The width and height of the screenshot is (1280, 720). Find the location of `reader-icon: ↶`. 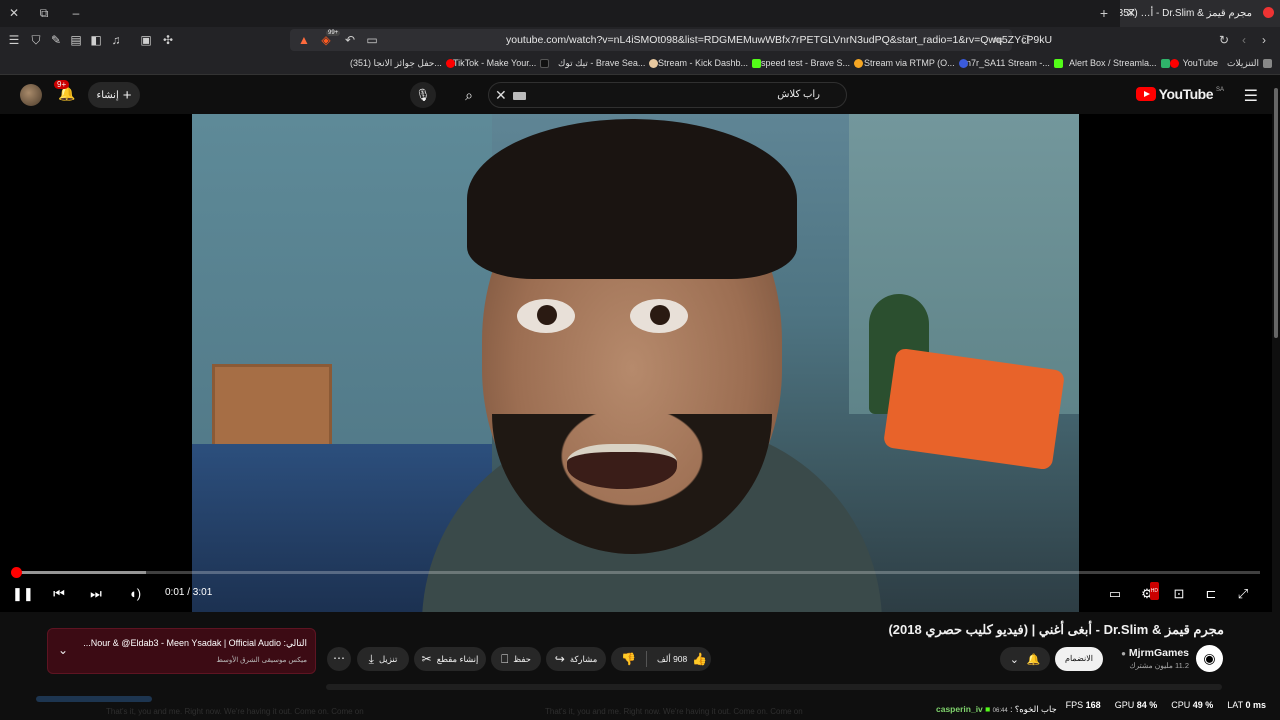

reader-icon: ↶ is located at coordinates (350, 40).